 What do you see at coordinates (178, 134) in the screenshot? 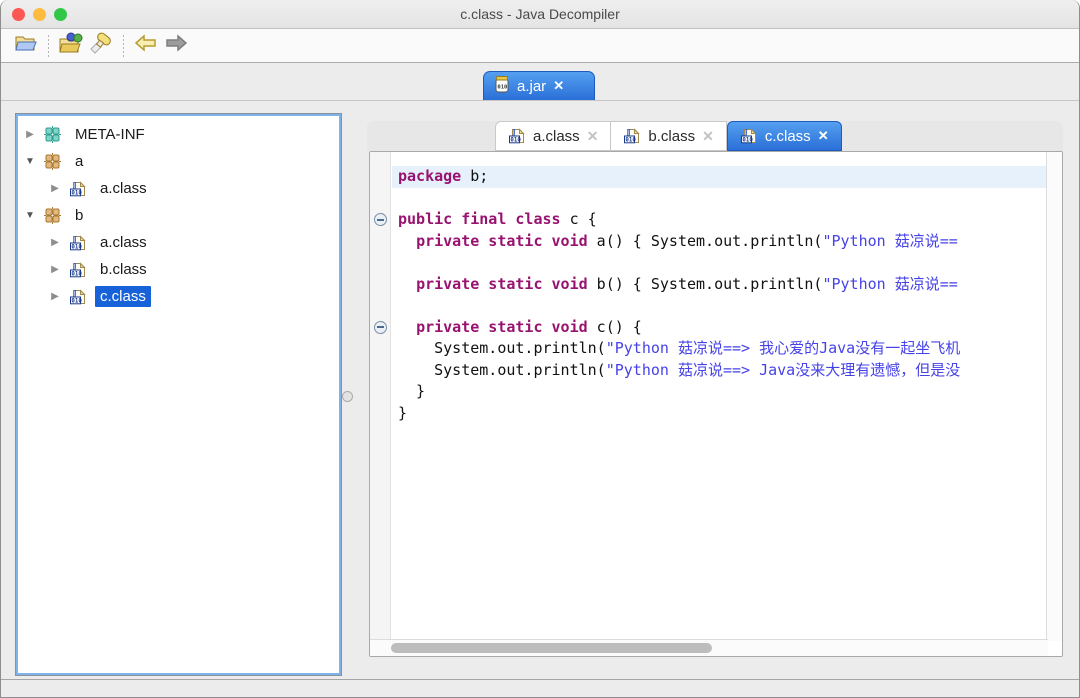
I see `tree-item-meta-inf: ▶ META-INF` at bounding box center [178, 134].